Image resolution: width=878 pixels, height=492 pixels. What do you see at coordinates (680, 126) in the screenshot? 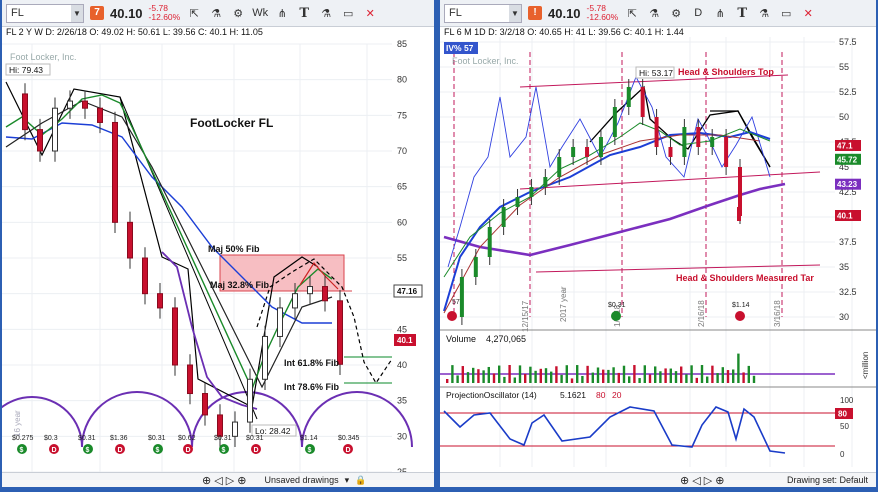
I see `ht-shape` at bounding box center [680, 126].